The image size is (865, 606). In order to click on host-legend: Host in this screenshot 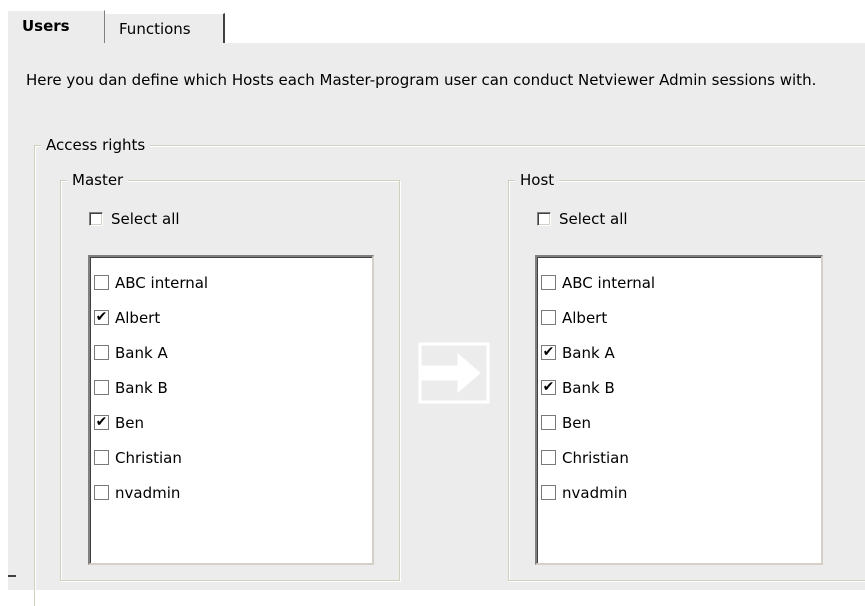, I will do `click(537, 180)`.